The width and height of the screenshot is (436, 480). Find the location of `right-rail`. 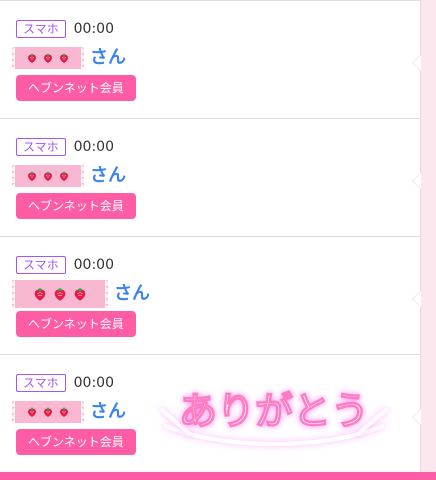

right-rail is located at coordinates (428, 240).